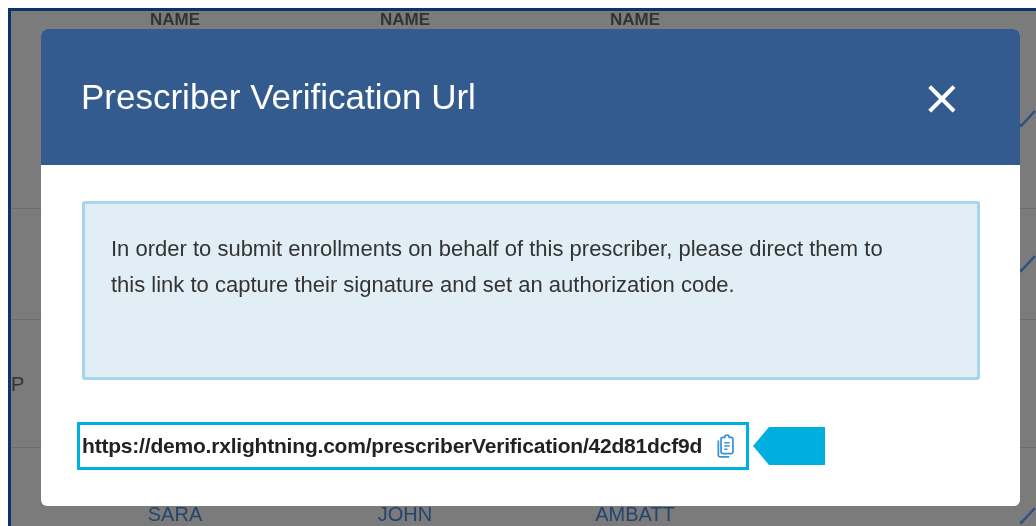 This screenshot has width=1036, height=526. What do you see at coordinates (175, 514) in the screenshot?
I see `table-cell: SARA` at bounding box center [175, 514].